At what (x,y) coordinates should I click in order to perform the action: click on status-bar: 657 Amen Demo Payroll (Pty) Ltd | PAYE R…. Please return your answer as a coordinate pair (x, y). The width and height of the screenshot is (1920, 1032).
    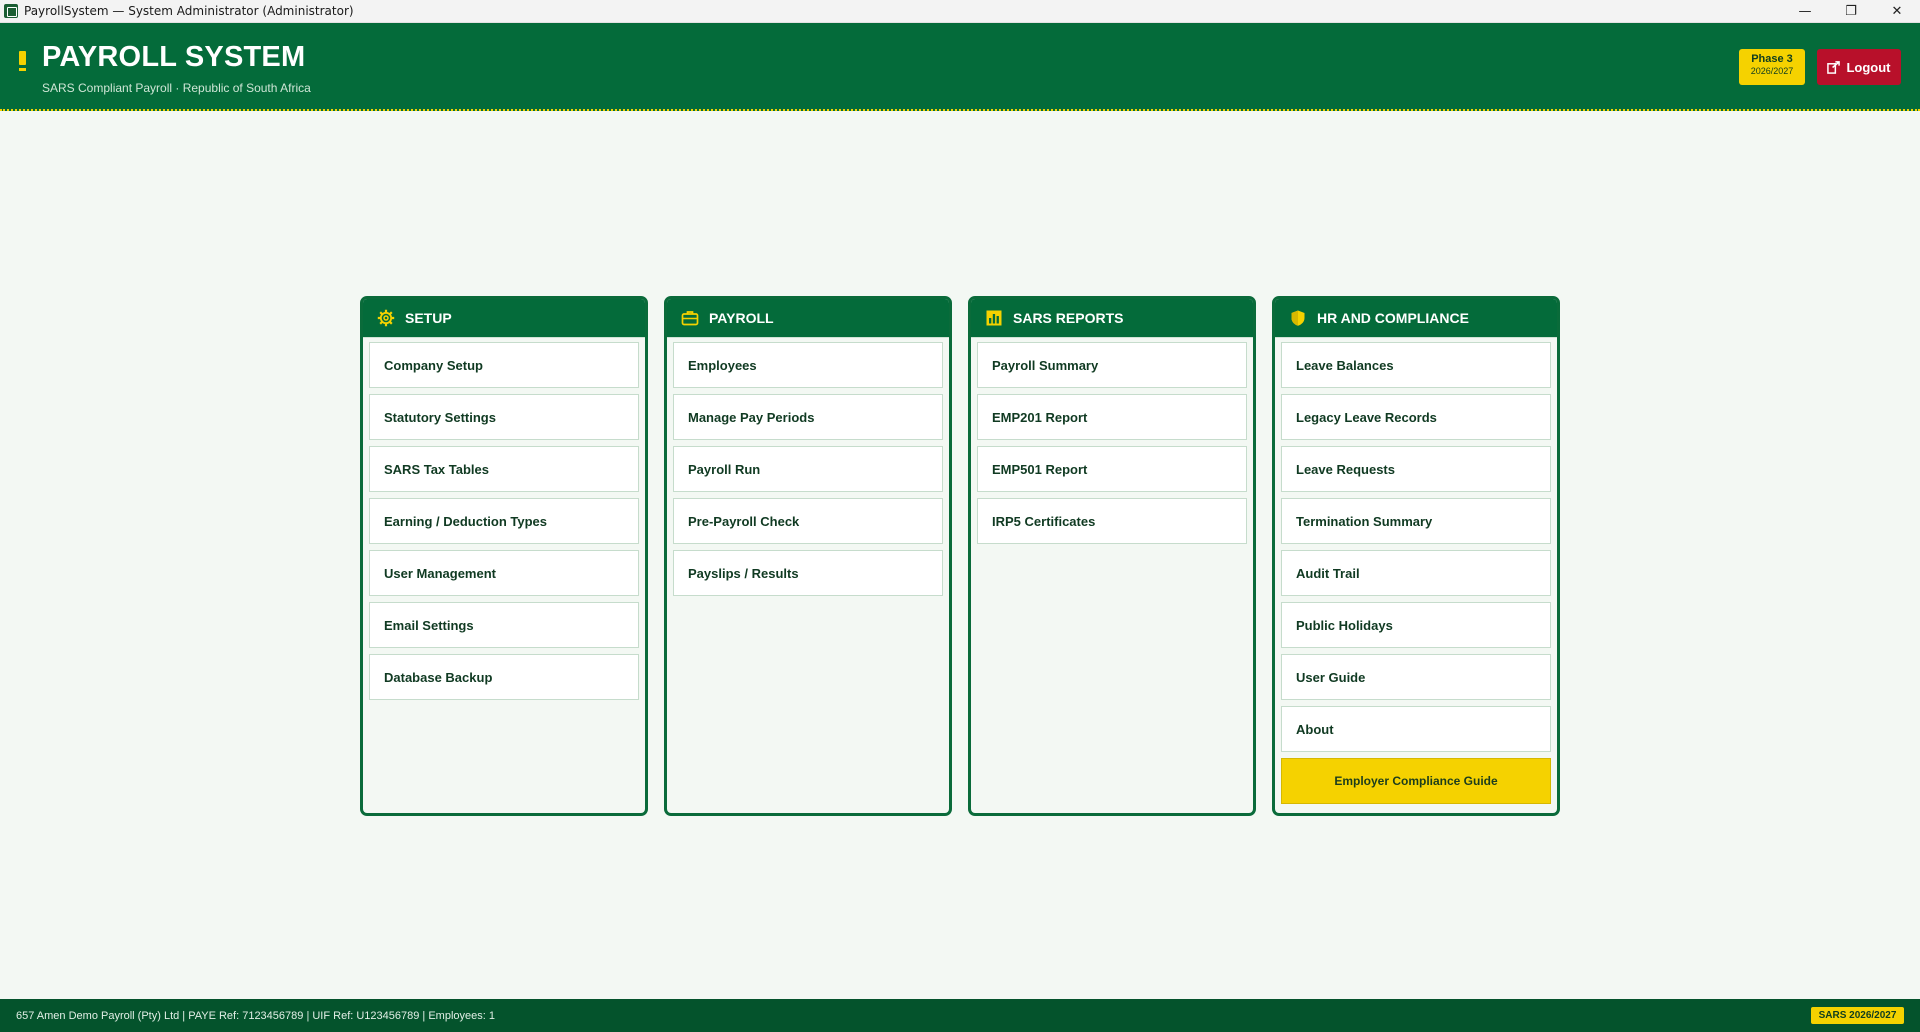
    Looking at the image, I should click on (960, 1015).